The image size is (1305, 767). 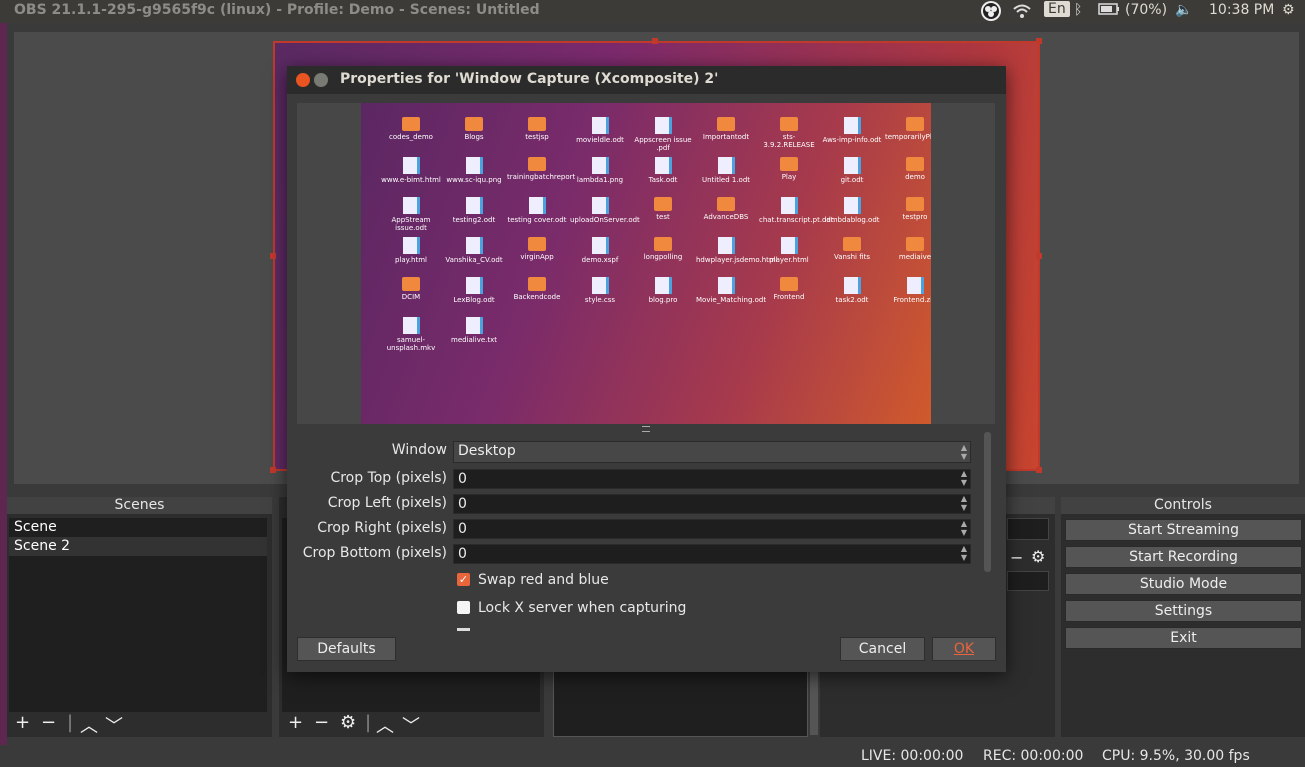 What do you see at coordinates (48, 722) in the screenshot?
I see `remove-scene-button: −` at bounding box center [48, 722].